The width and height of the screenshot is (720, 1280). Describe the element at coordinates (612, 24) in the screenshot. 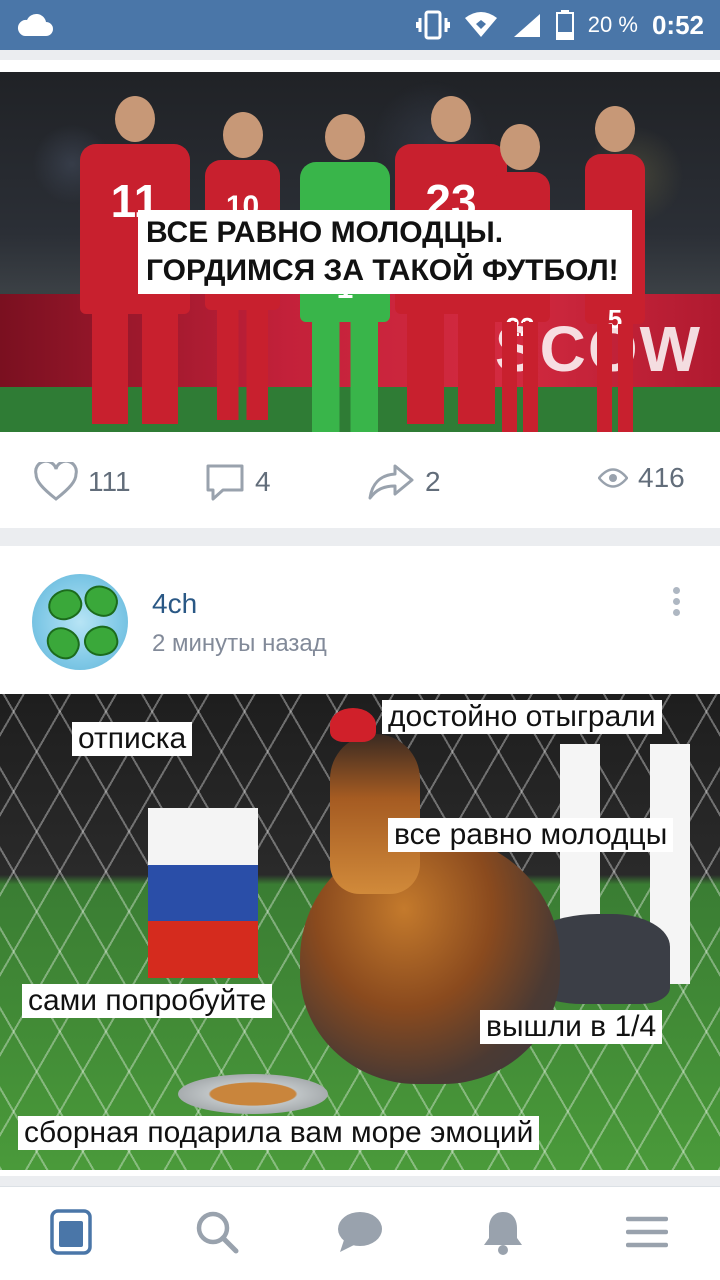

I see `battery-percent: 20 %` at that location.